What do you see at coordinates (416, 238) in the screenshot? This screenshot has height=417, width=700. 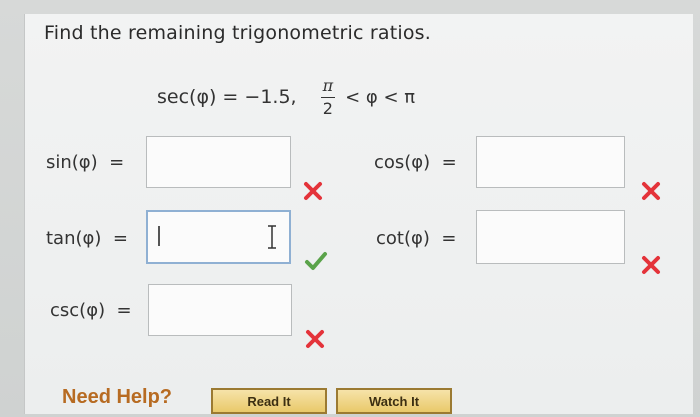 I see `cot-label: cot(φ) =` at bounding box center [416, 238].